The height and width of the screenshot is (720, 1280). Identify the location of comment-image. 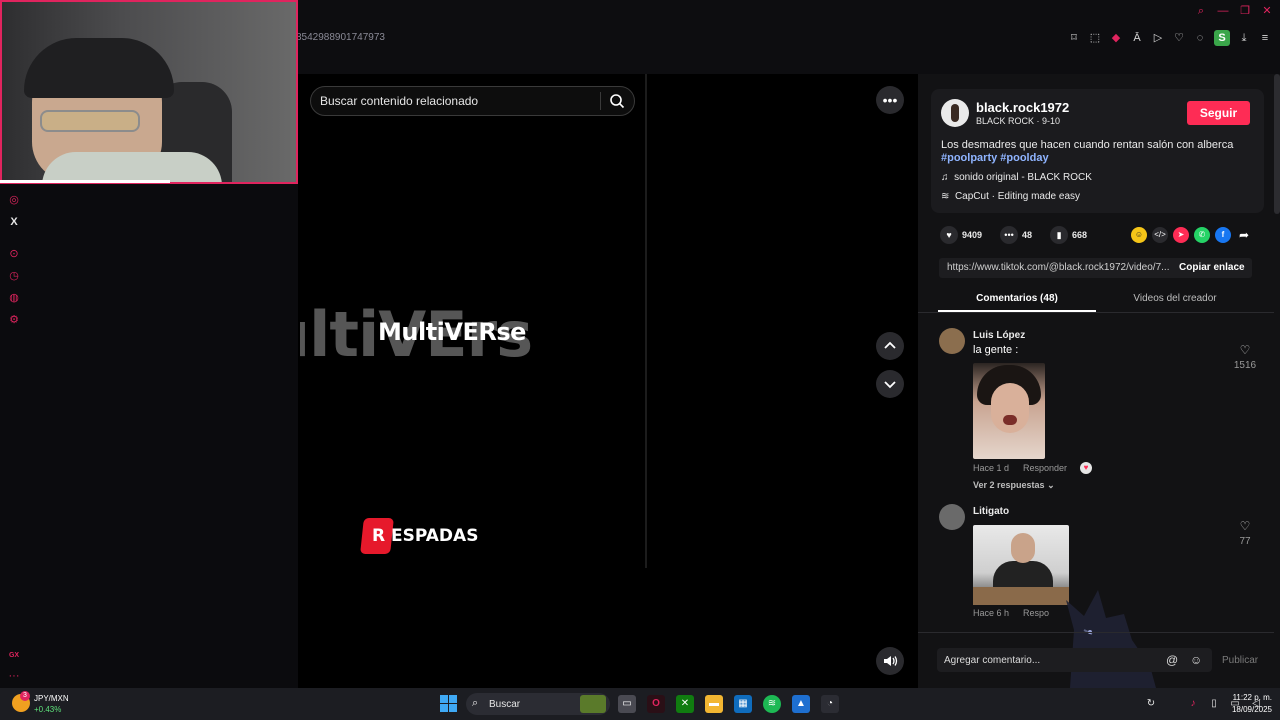
(1009, 411).